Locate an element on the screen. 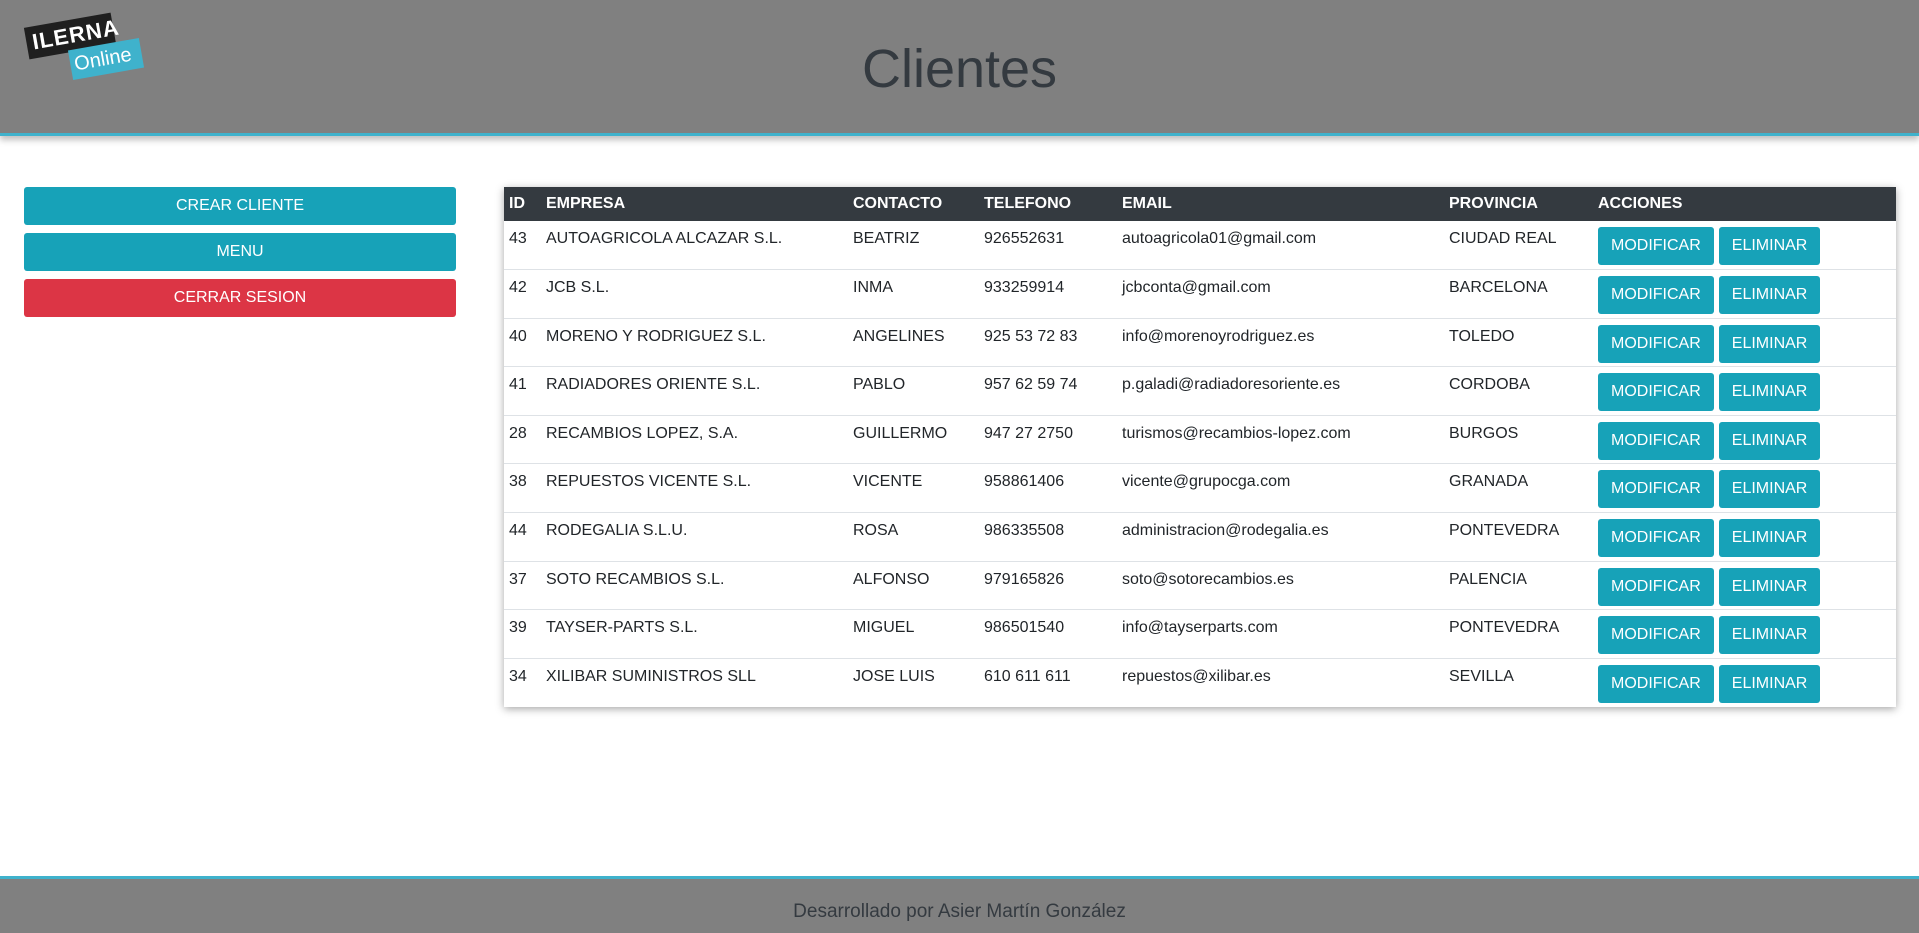 This screenshot has height=933, width=1919. cell-provincia: CIUDAD REAL is located at coordinates (1503, 238).